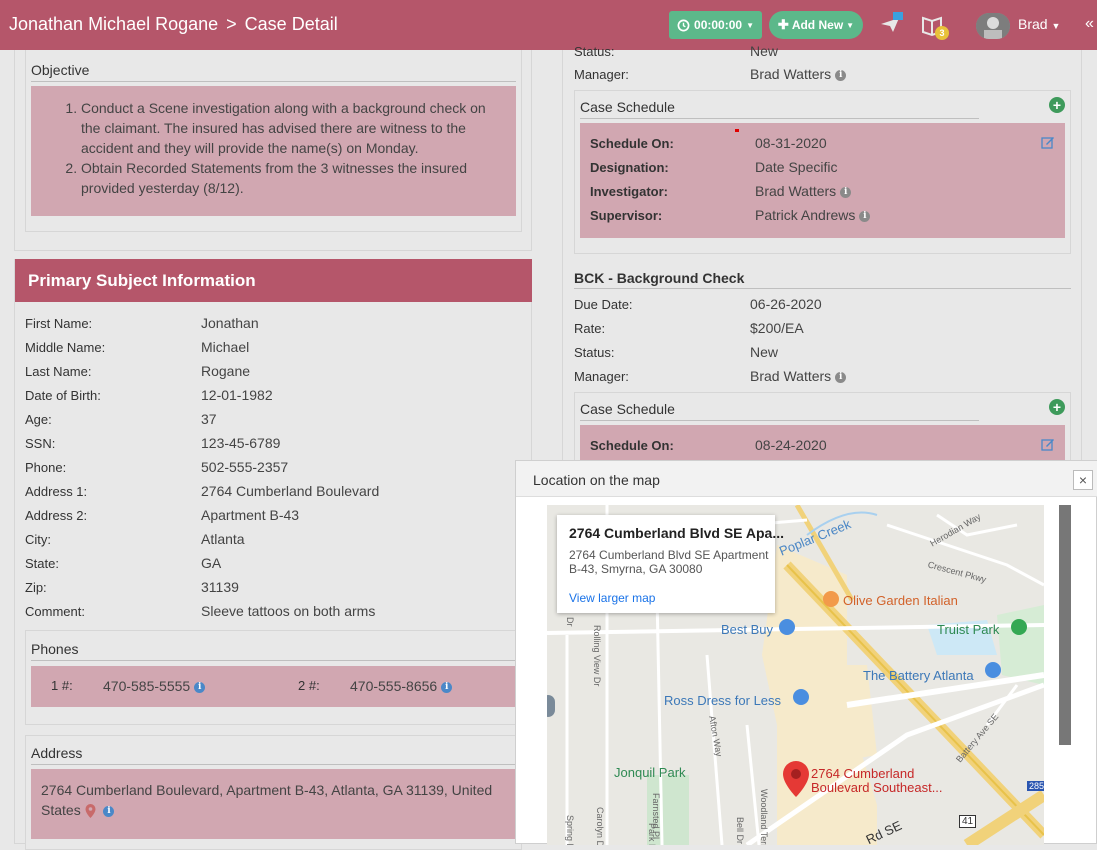  Describe the element at coordinates (40, 443) in the screenshot. I see `subject-field-label: SSN:` at that location.